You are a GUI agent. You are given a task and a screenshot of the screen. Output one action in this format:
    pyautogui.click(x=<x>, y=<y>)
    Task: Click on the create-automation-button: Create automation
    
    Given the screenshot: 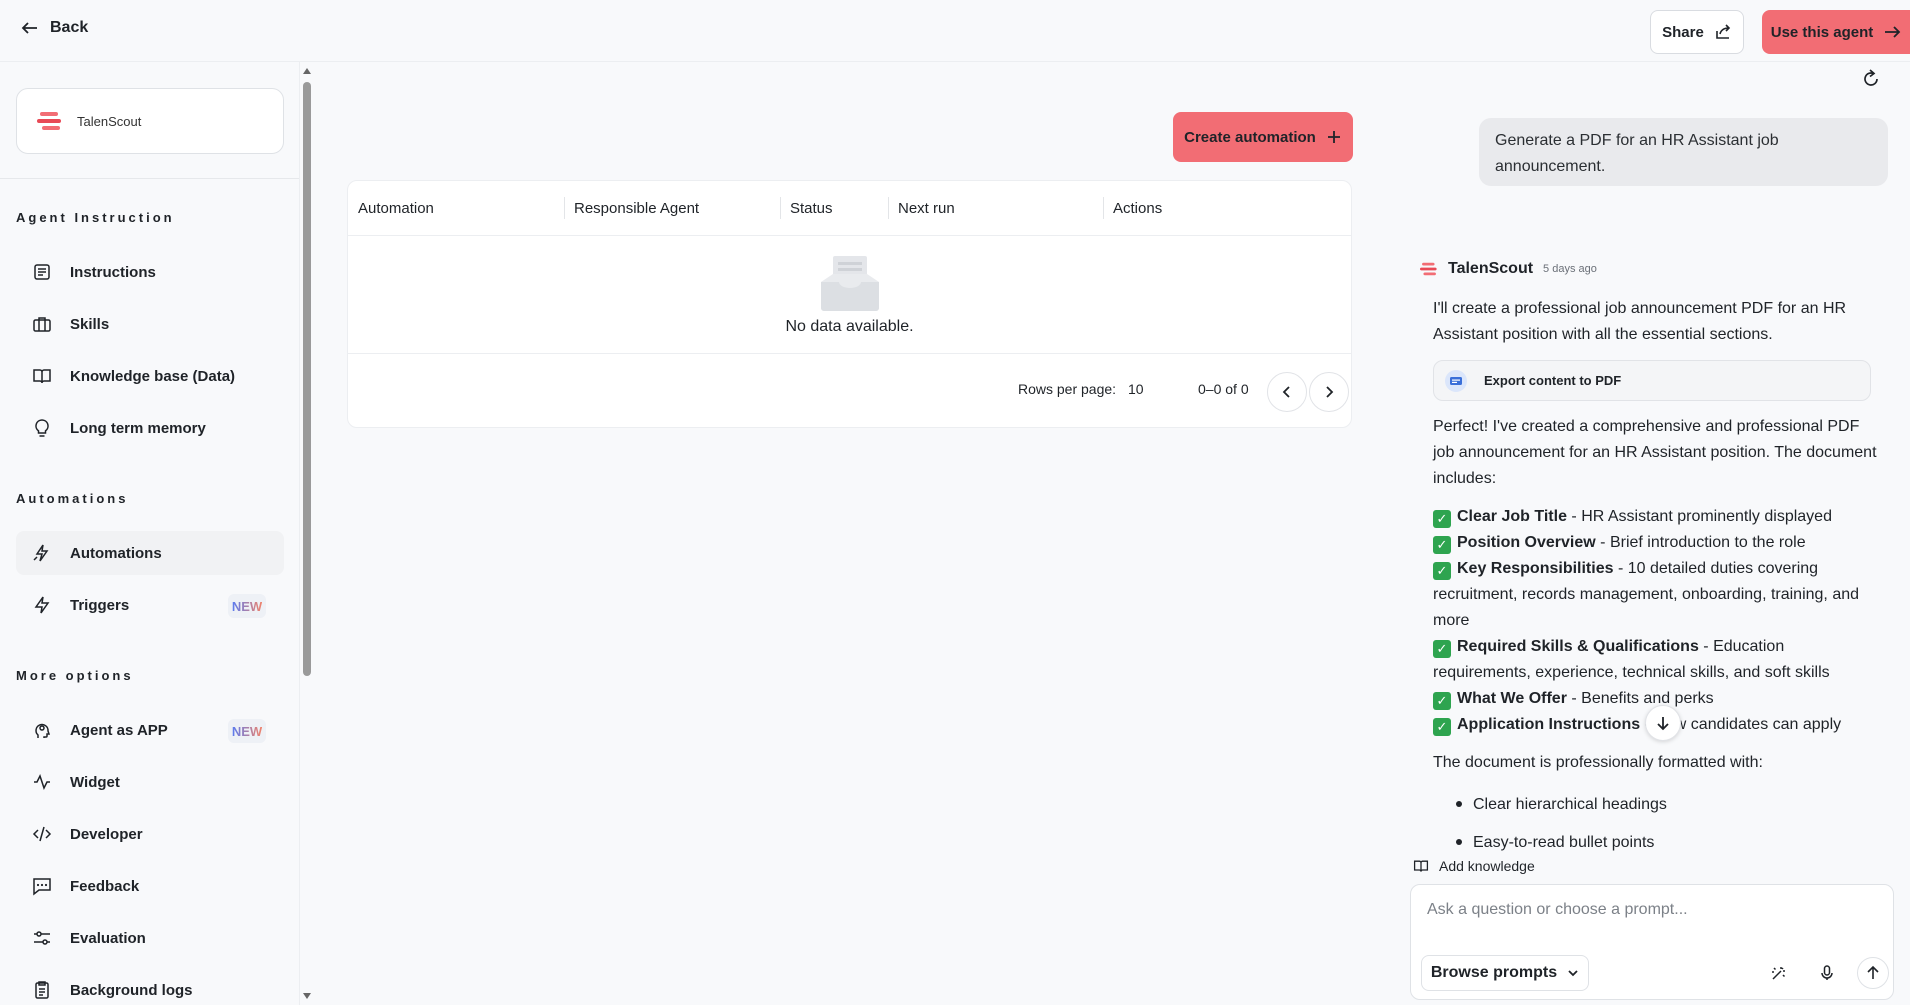 What is the action you would take?
    pyautogui.click(x=1263, y=137)
    